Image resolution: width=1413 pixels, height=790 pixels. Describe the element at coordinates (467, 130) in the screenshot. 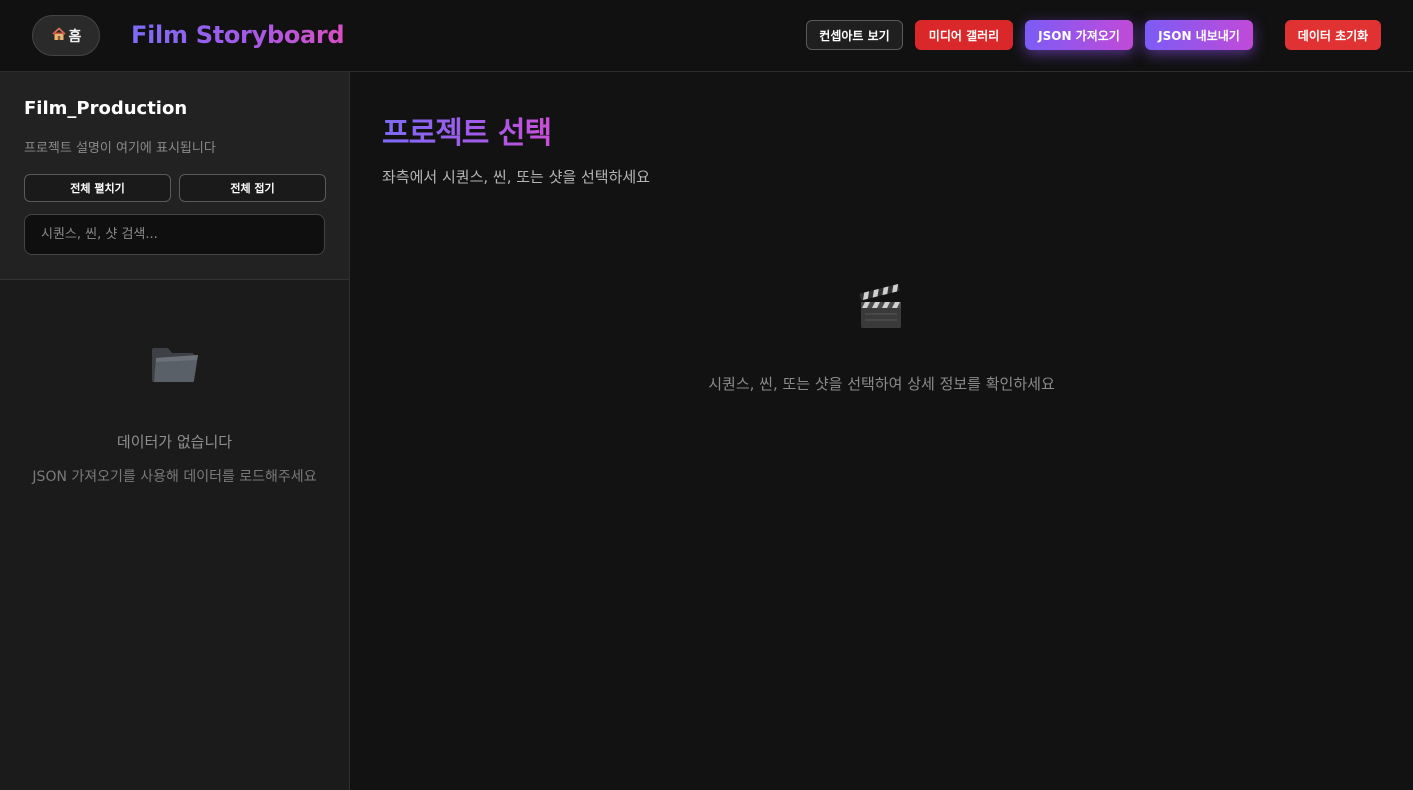

I see `page-title: 프로젝트 선택` at that location.